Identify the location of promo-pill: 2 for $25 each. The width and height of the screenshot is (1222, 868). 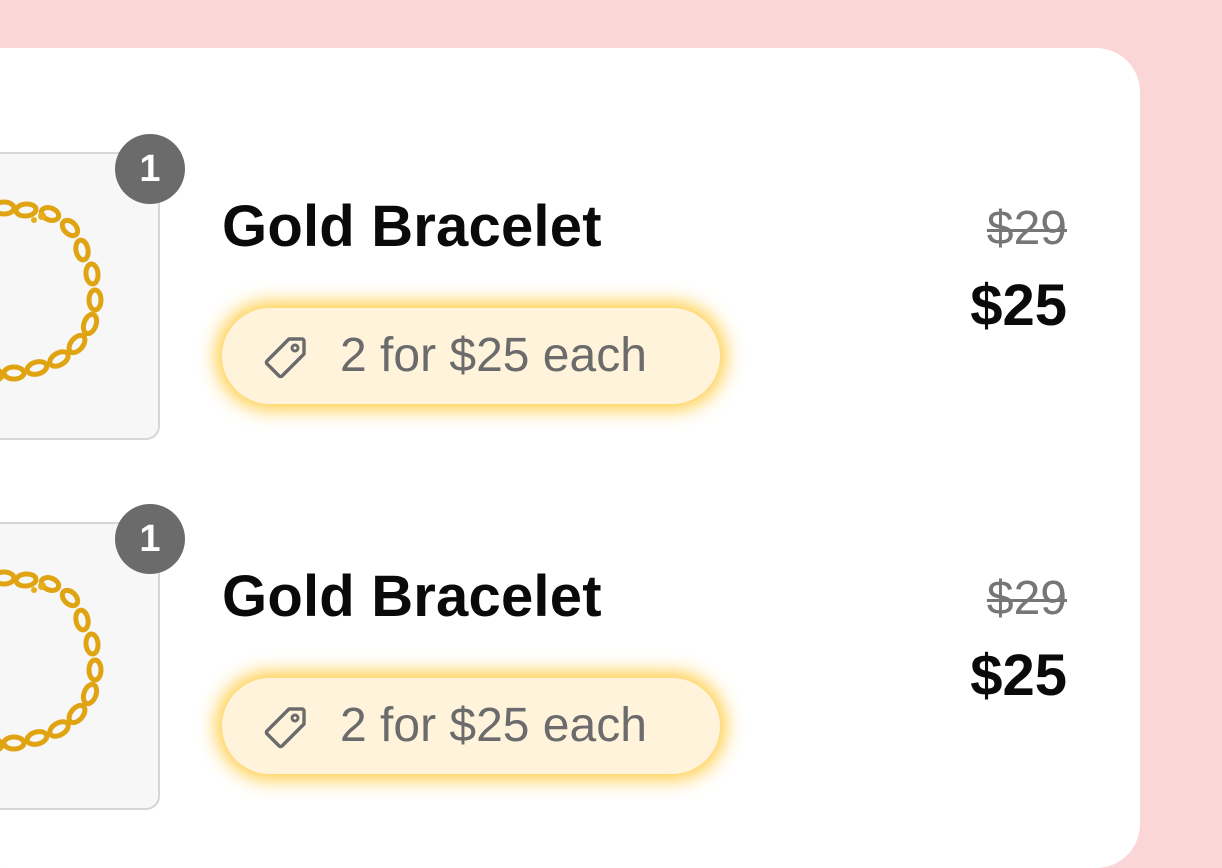
(471, 726).